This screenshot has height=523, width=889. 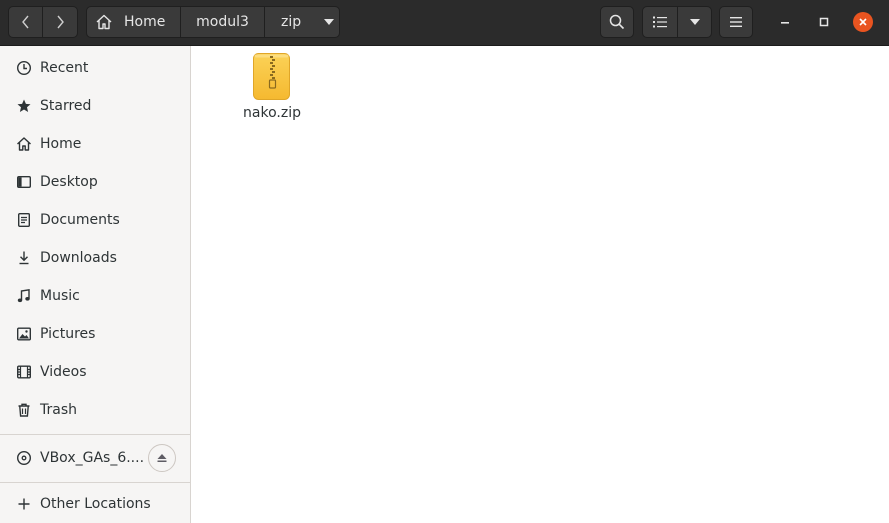 I want to click on sidebar-item-label: Trash, so click(x=58, y=410).